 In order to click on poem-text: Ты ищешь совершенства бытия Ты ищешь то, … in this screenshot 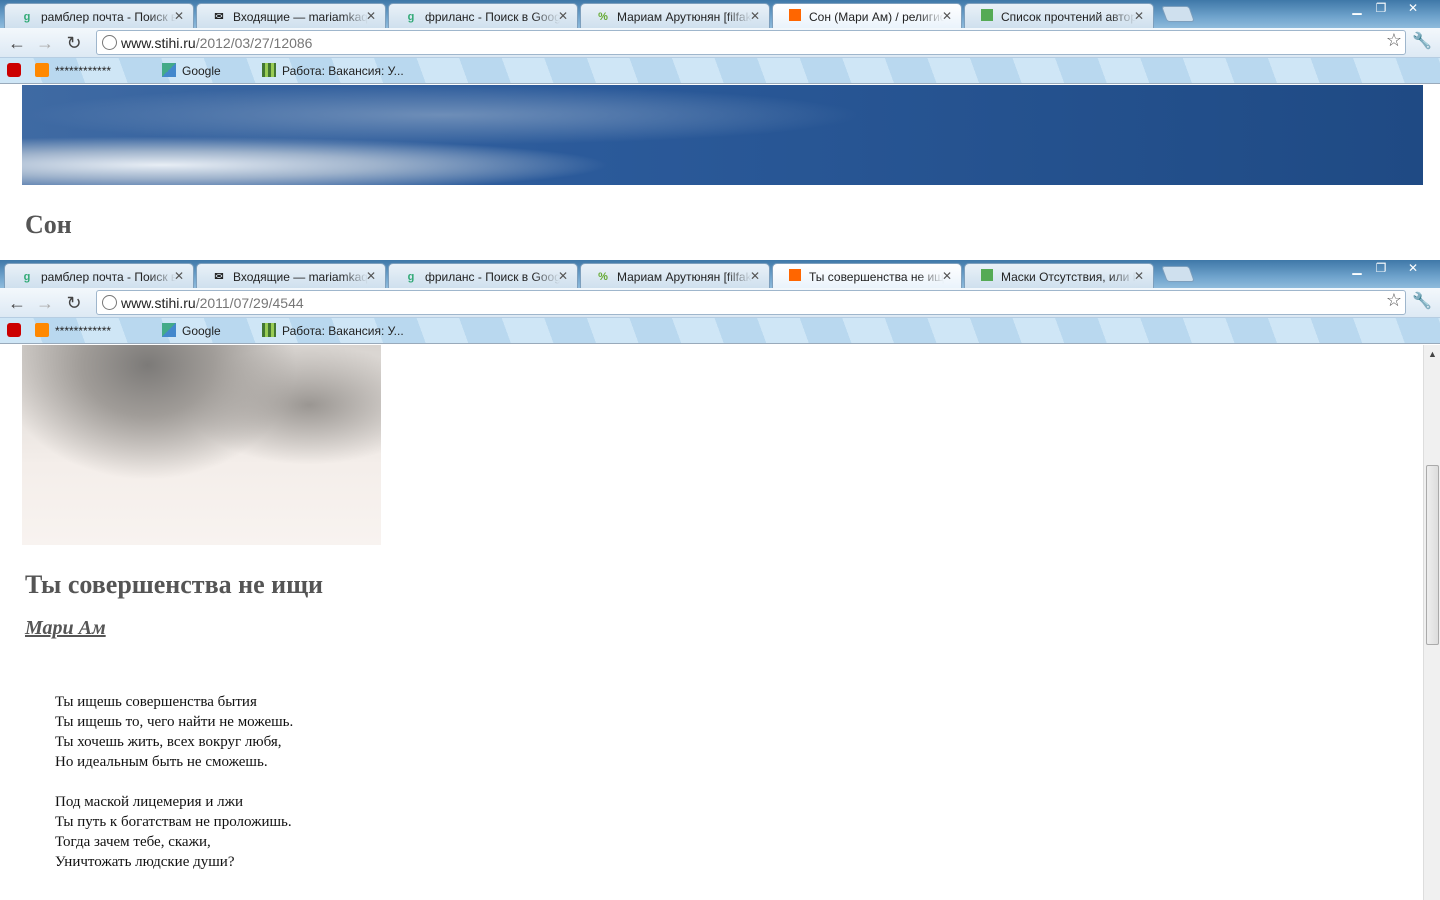, I will do `click(174, 782)`.